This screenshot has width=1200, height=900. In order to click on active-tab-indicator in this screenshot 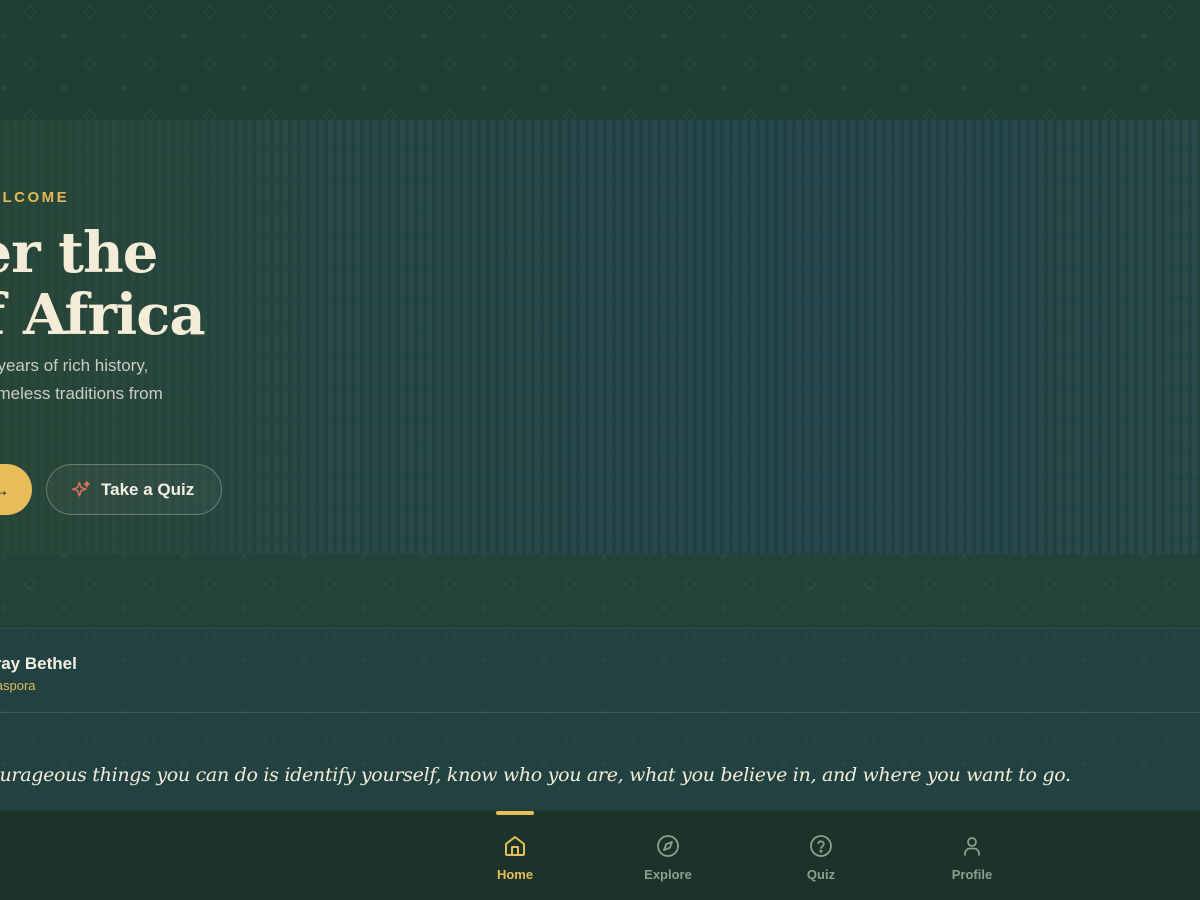, I will do `click(515, 813)`.